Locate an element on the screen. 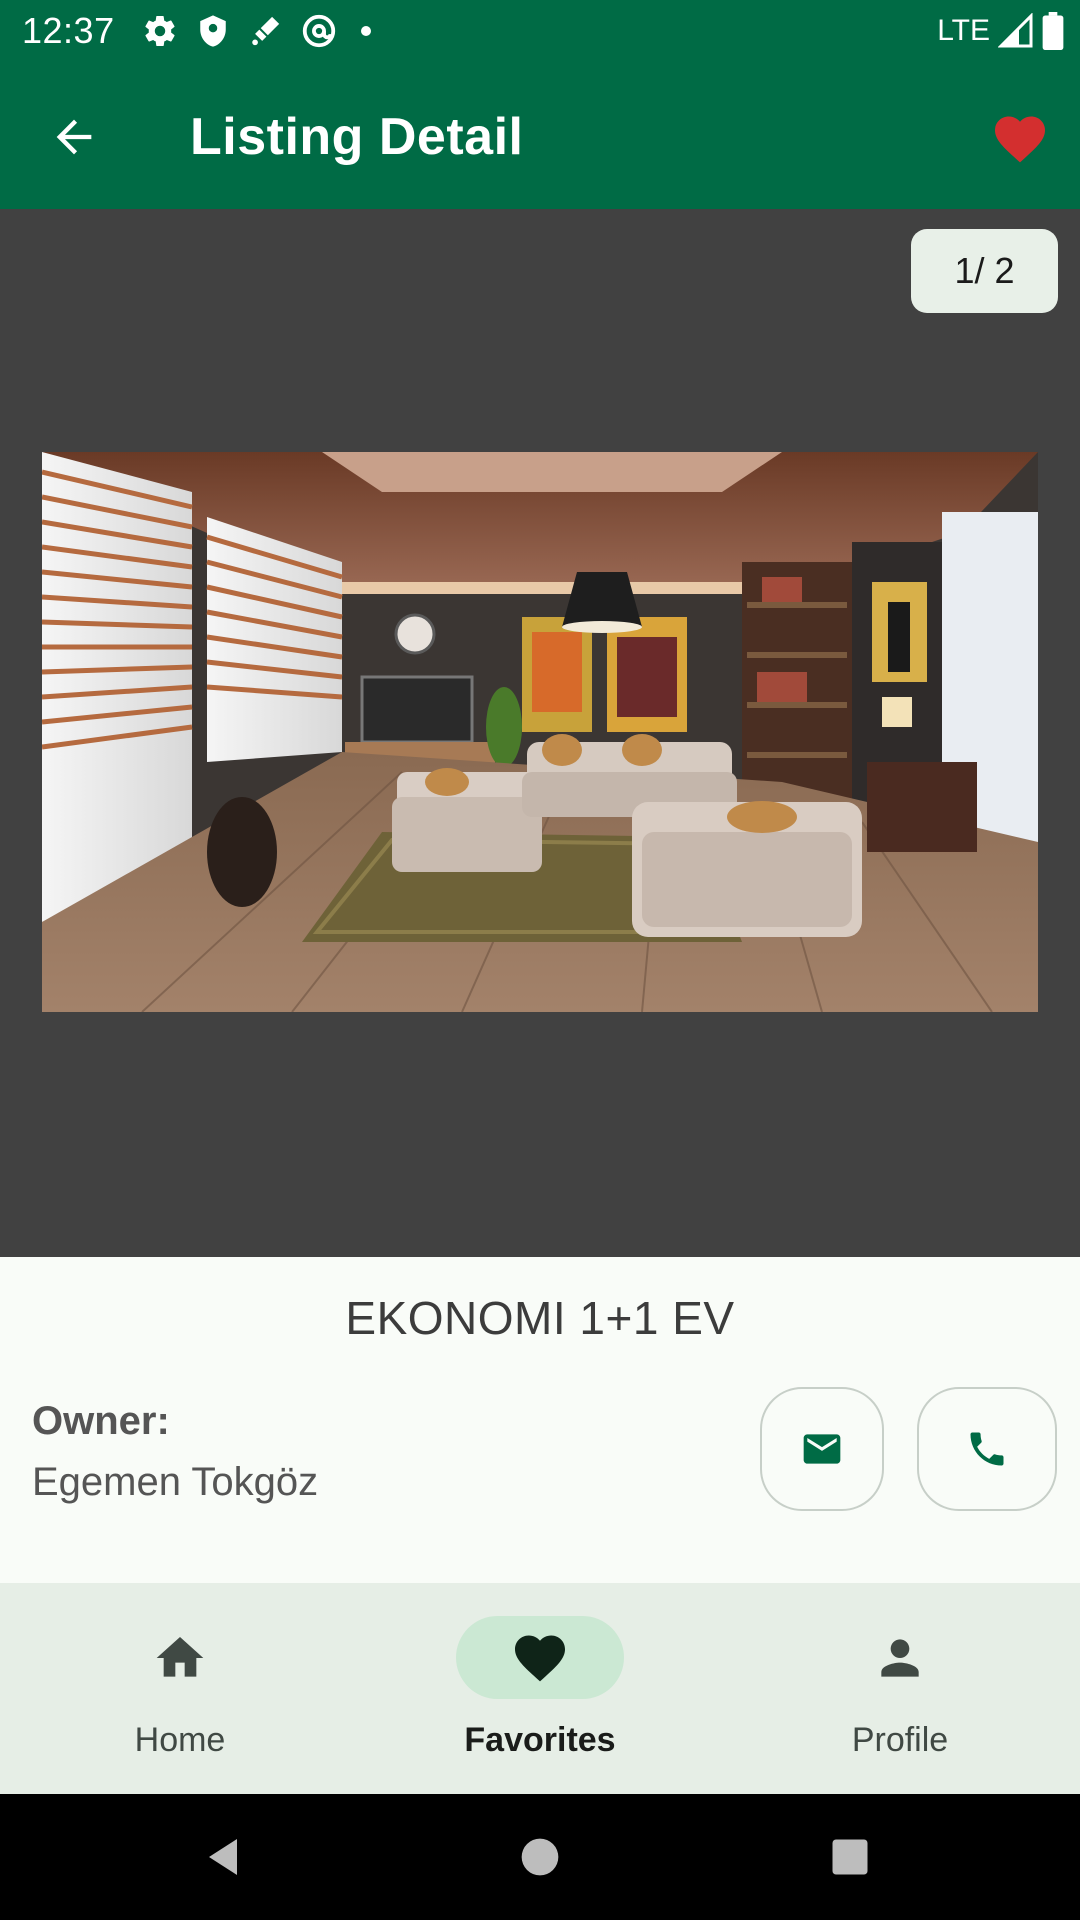 The image size is (1080, 1920). triangle-back-icon is located at coordinates (223, 1857).